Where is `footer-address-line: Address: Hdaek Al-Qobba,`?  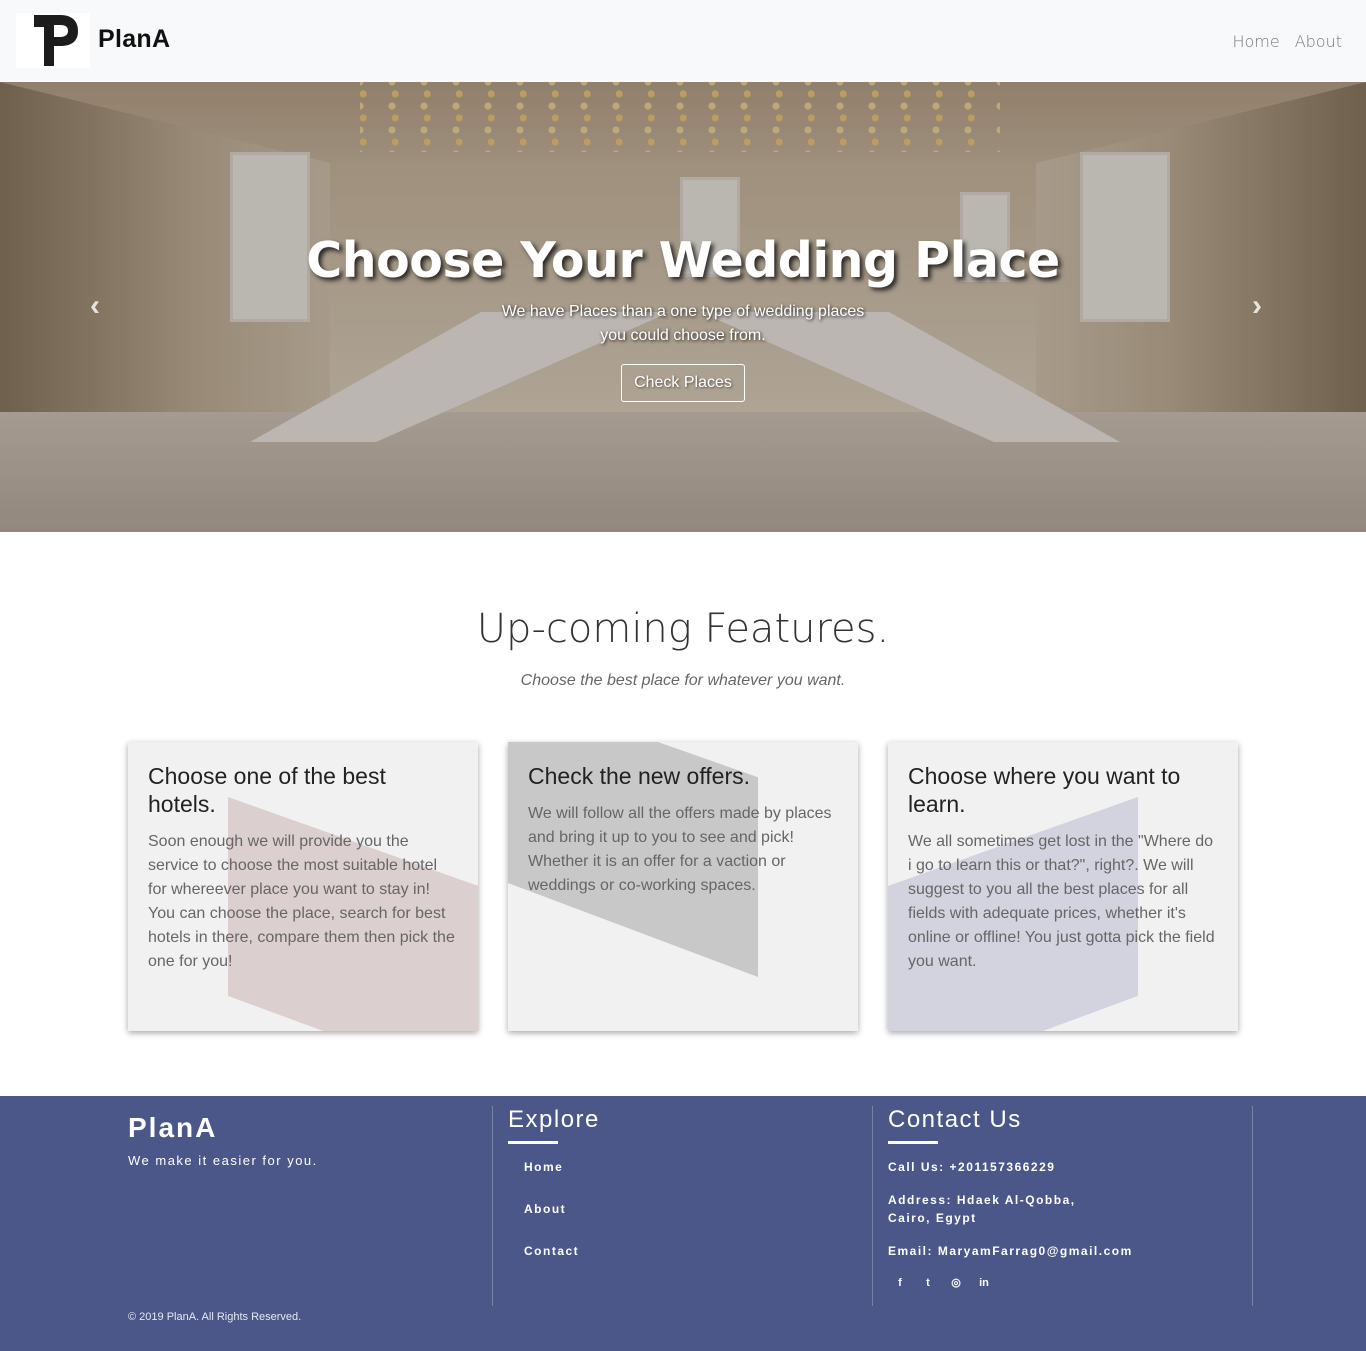 footer-address-line: Address: Hdaek Al-Qobba, is located at coordinates (982, 1200).